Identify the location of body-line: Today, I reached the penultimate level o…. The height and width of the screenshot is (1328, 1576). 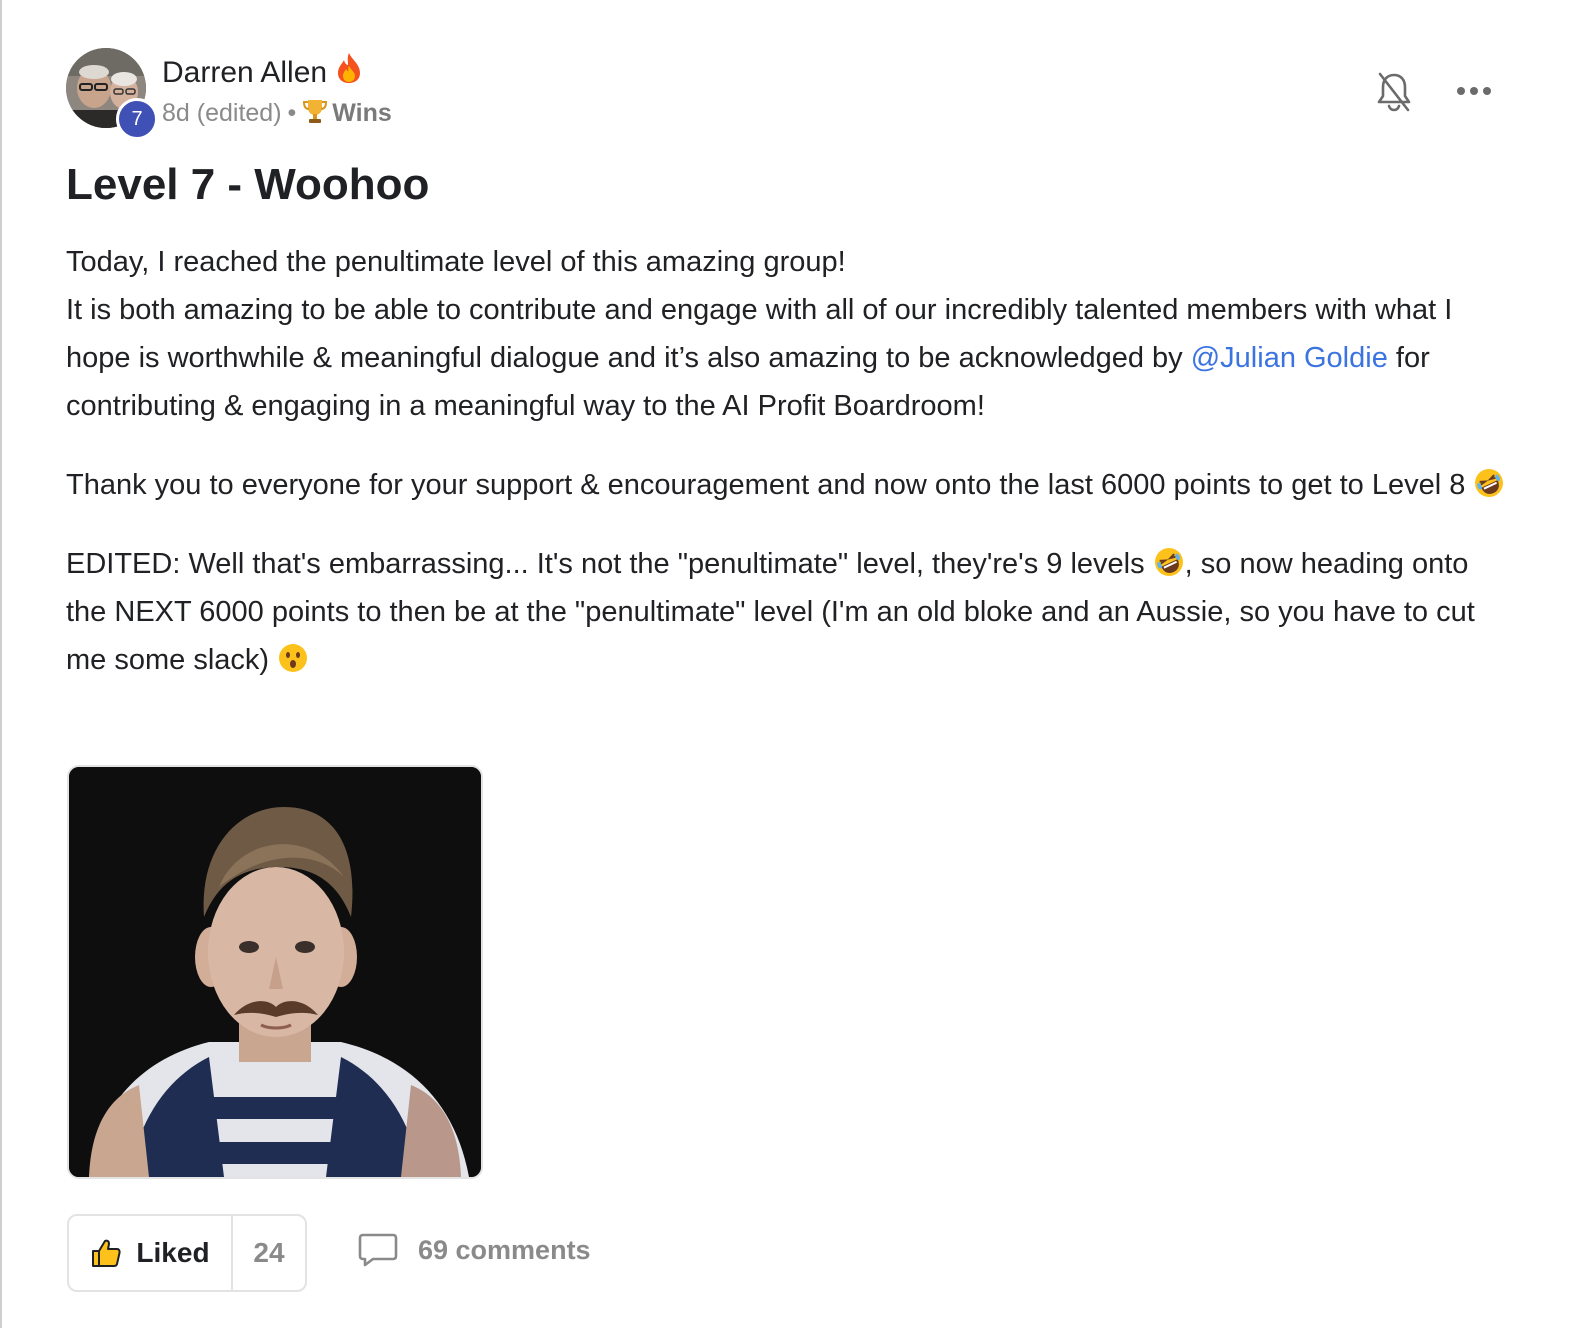
(456, 262).